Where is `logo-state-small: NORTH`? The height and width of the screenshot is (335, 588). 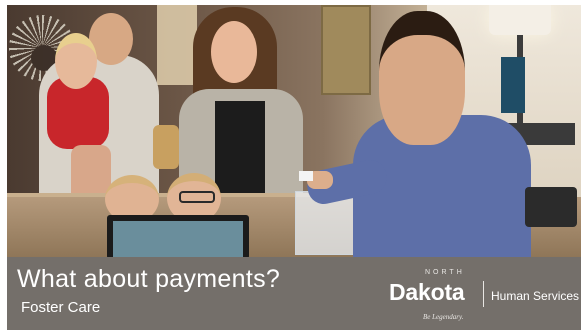
logo-state-small: NORTH is located at coordinates (445, 272).